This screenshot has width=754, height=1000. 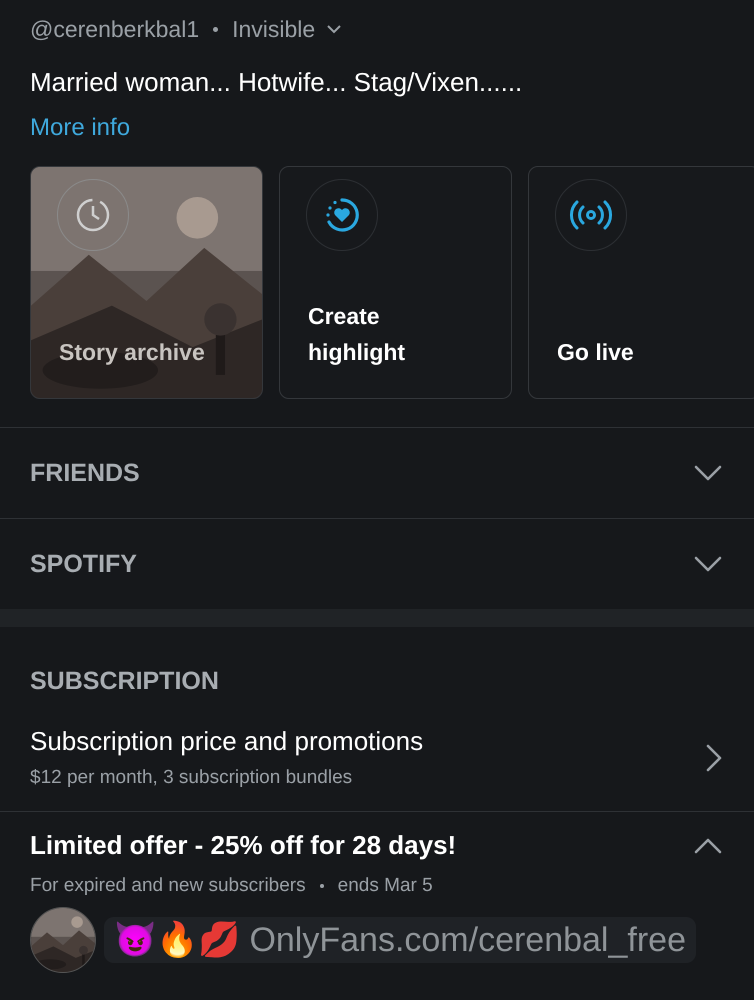 What do you see at coordinates (400, 940) in the screenshot?
I see `post-text: 😈🔥💋 OnlyFans.com/cerenbal_free` at bounding box center [400, 940].